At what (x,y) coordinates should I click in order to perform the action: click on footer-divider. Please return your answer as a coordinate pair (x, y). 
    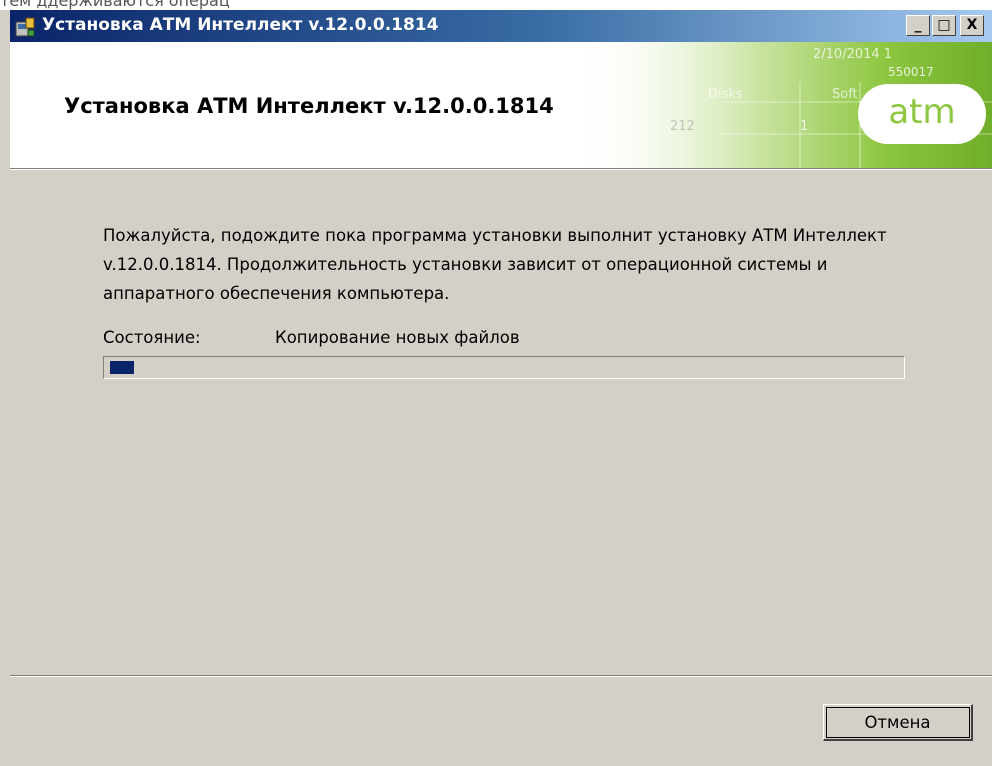
    Looking at the image, I should click on (501, 676).